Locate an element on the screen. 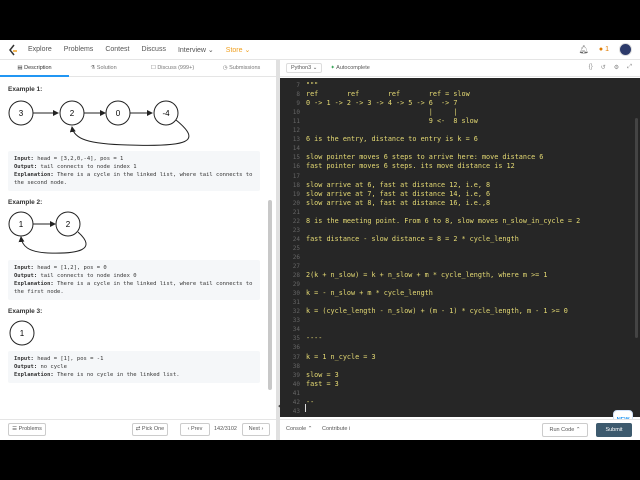 The height and width of the screenshot is (480, 640). line-number: 35 is located at coordinates (296, 339).